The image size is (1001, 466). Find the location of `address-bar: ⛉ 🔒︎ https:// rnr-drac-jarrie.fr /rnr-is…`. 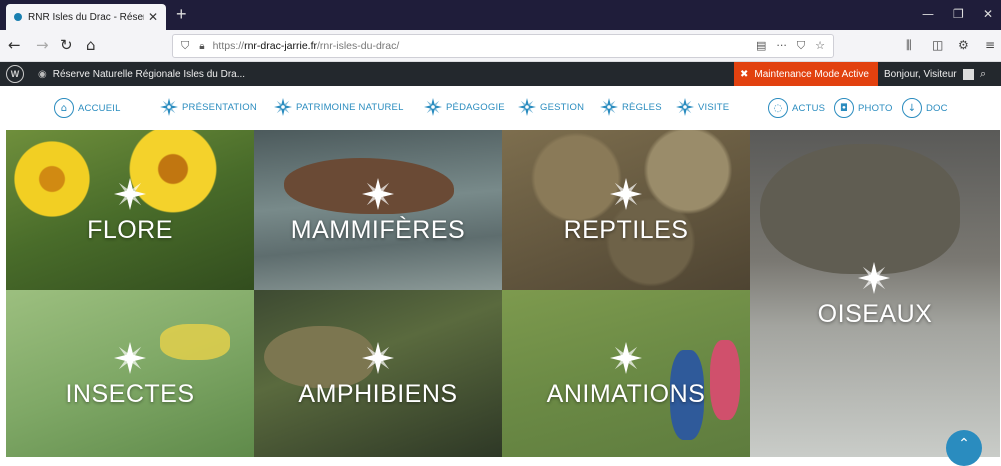

address-bar: ⛉ 🔒︎ https:// rnr-drac-jarrie.fr /rnr-is… is located at coordinates (503, 46).